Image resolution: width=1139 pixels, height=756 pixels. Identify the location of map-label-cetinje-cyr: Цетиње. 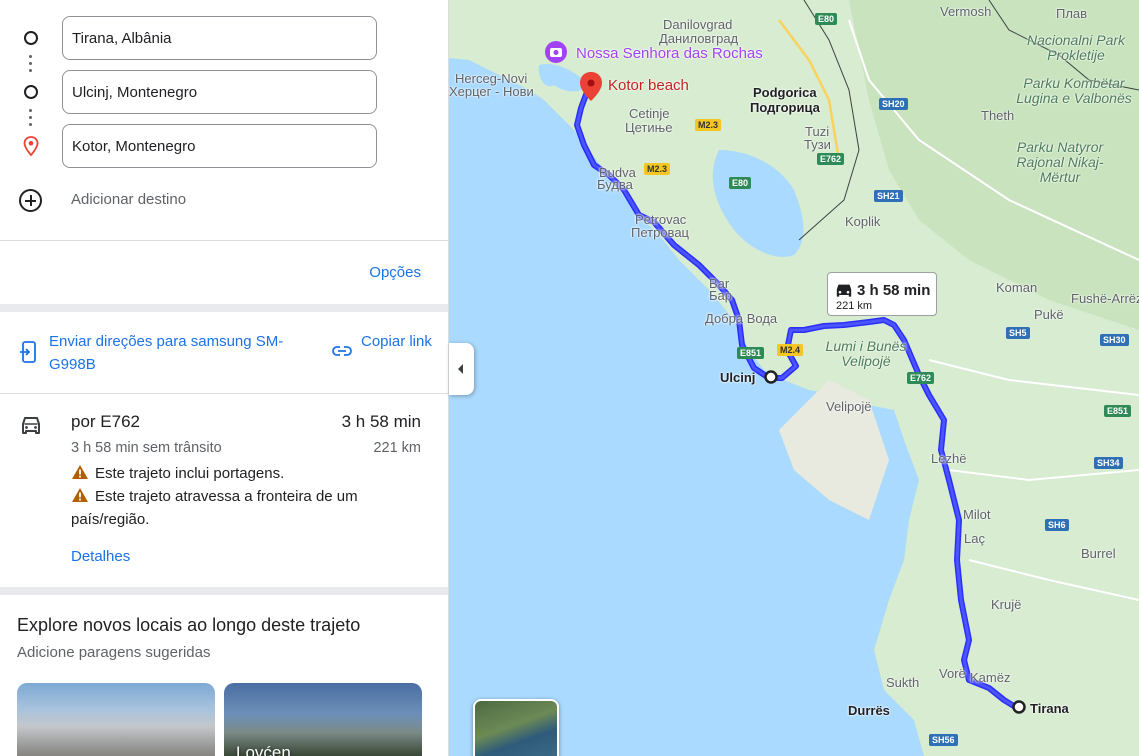
(649, 127).